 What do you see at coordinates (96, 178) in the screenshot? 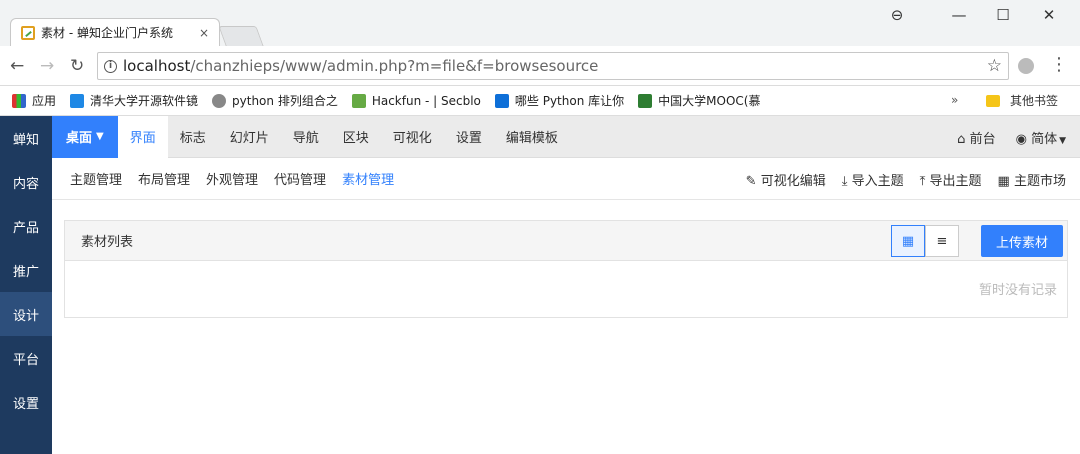
I see `subnav-theme: 主题管理` at bounding box center [96, 178].